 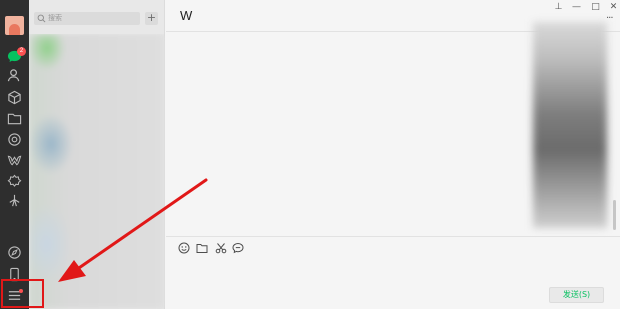 I want to click on navigation-rail: 2, so click(x=14, y=154).